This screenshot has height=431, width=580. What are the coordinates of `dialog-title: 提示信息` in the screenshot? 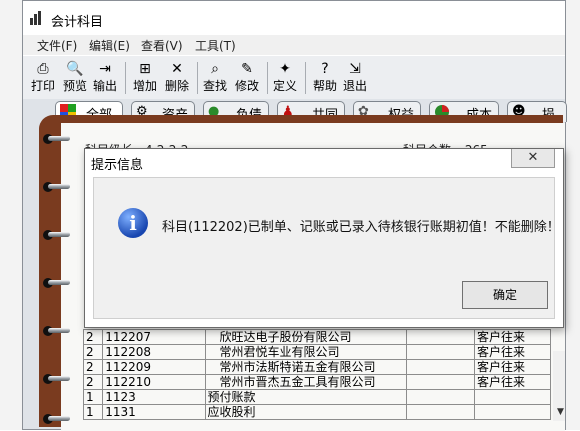 It's located at (117, 165).